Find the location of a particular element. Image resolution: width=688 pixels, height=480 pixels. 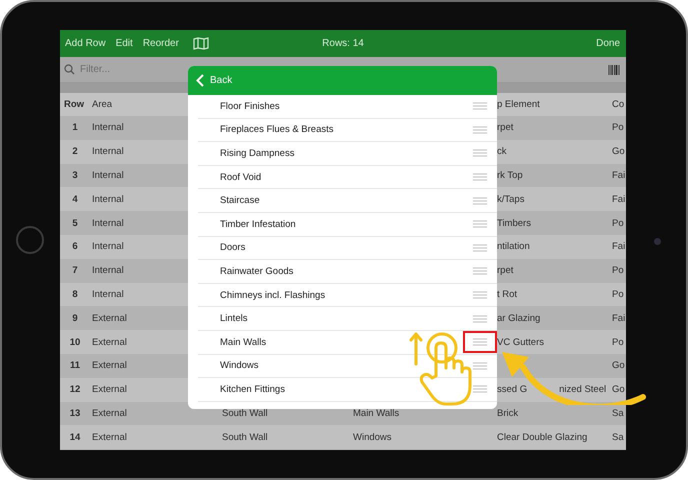

column-header: p Element is located at coordinates (518, 104).